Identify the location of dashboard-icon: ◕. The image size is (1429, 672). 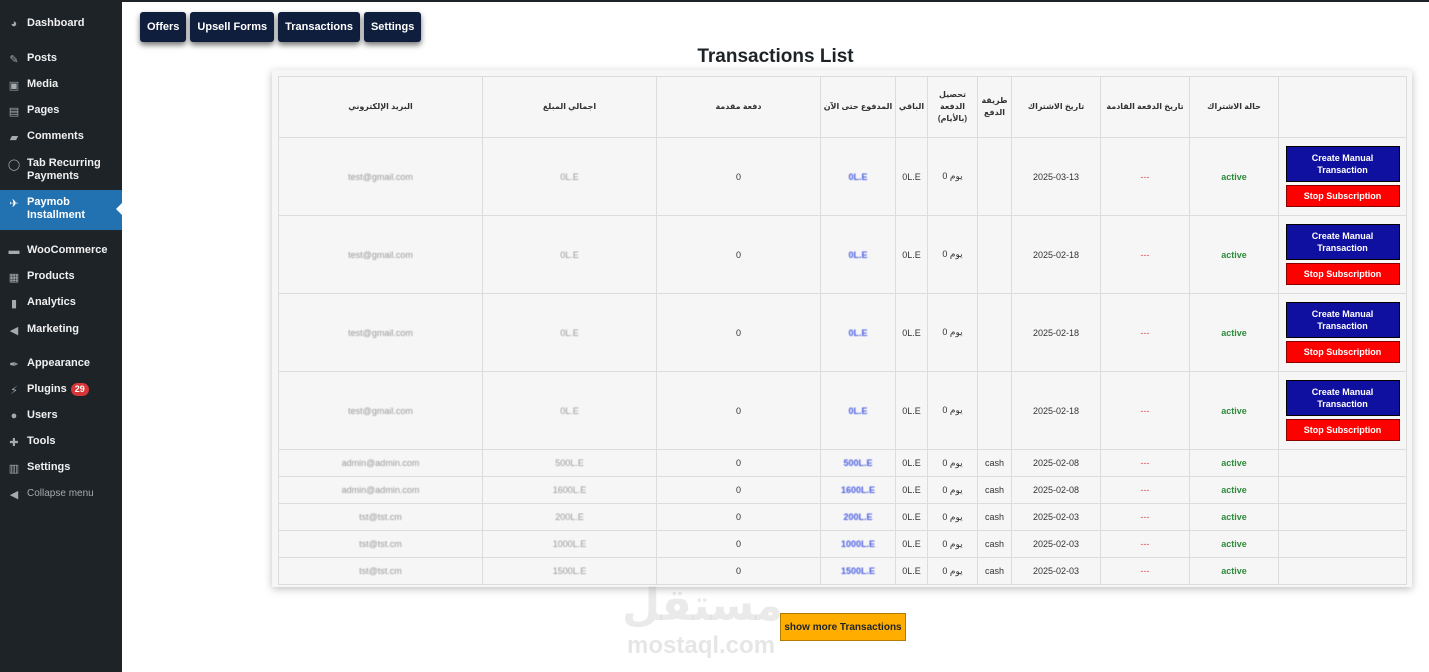
(14, 24).